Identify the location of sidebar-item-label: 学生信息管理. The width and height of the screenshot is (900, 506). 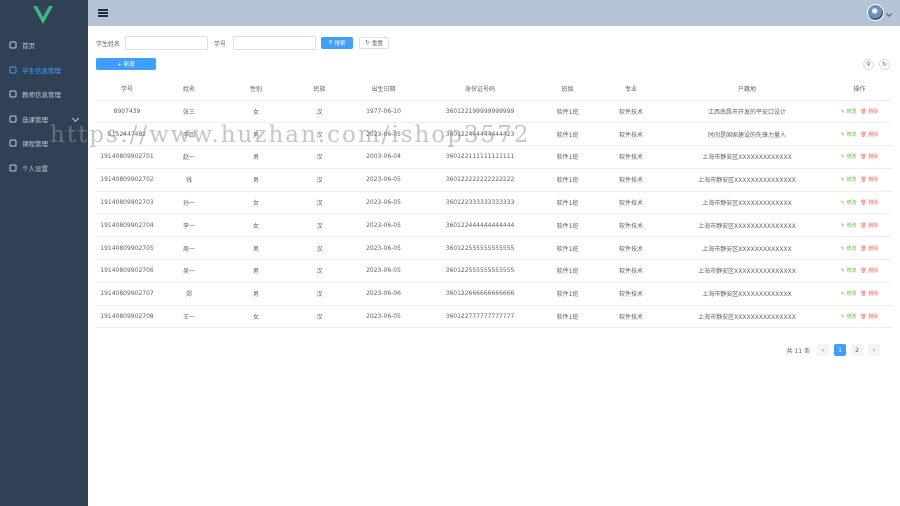
(41, 70).